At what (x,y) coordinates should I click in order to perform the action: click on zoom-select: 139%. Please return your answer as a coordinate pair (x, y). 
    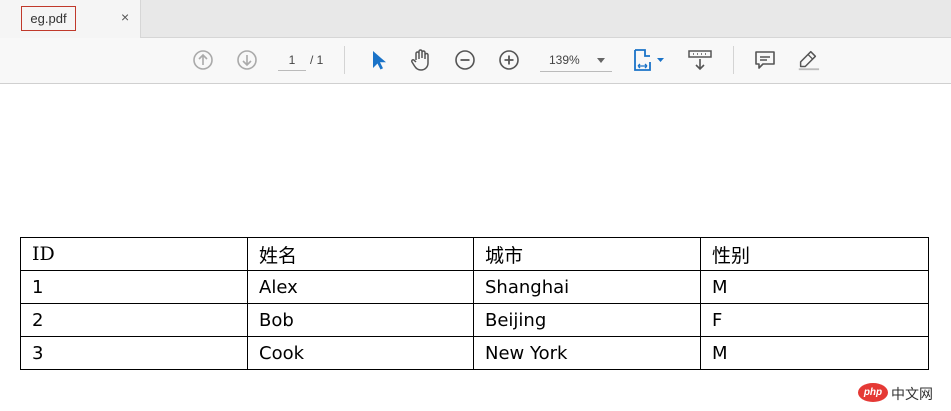
    Looking at the image, I should click on (576, 61).